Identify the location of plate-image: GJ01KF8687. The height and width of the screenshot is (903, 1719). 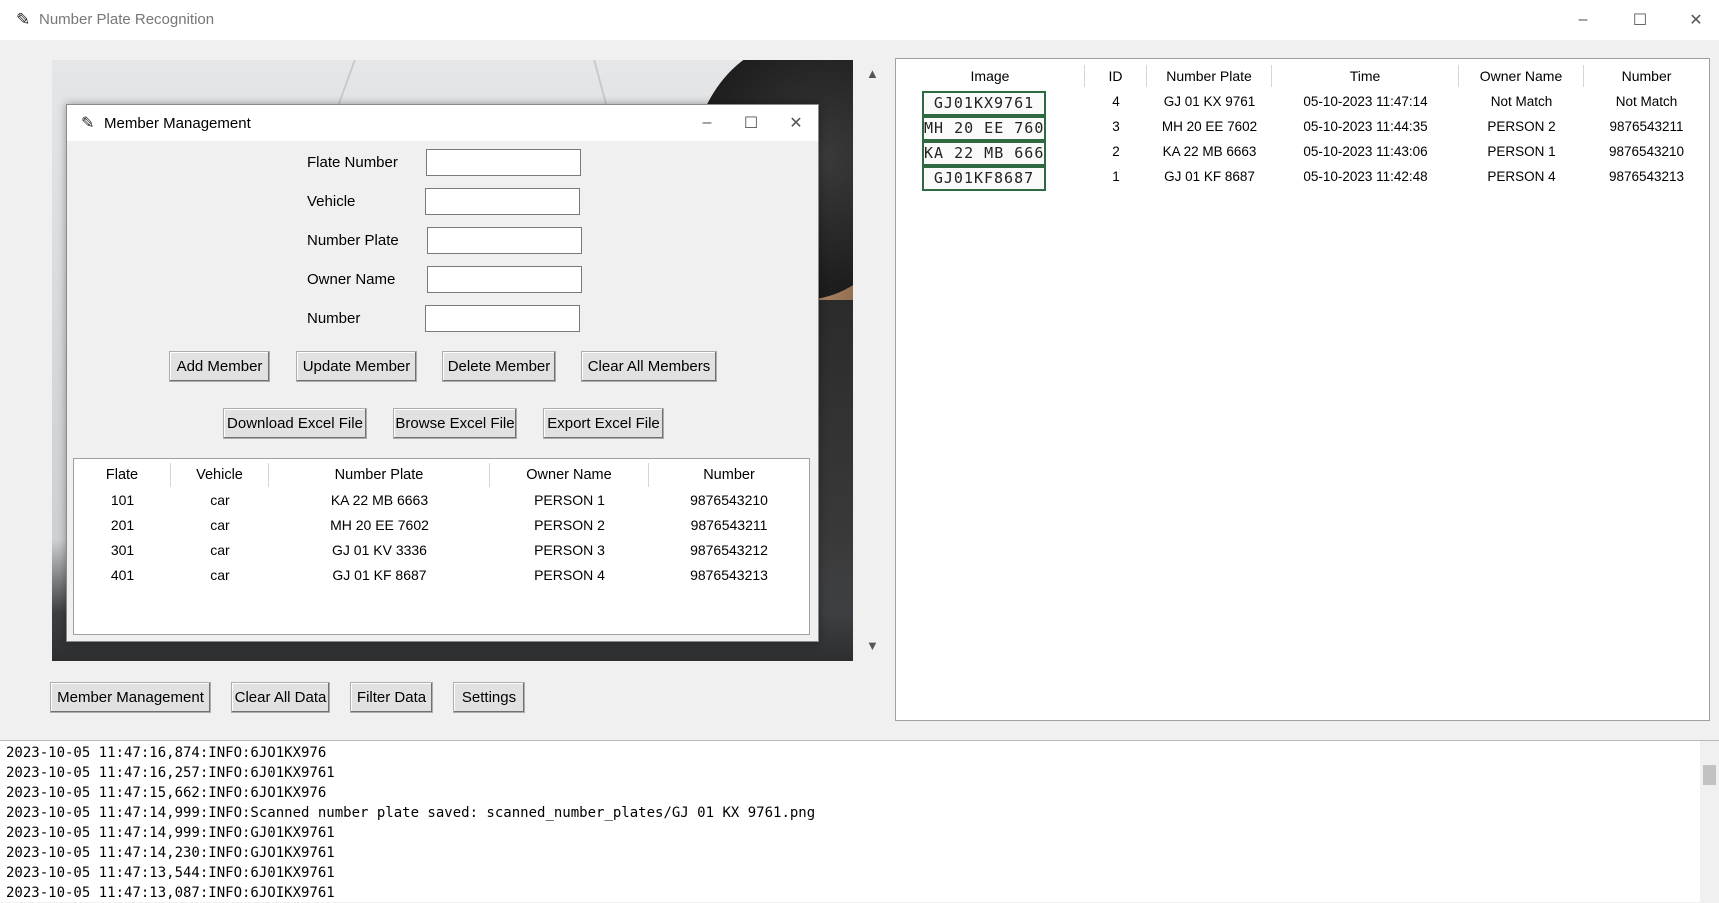
(984, 178).